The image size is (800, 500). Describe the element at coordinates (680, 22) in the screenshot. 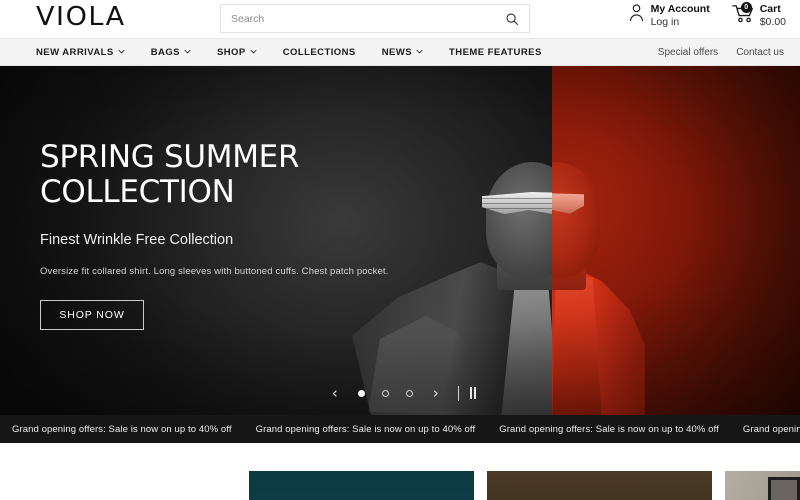

I see `login-link: Log in` at that location.